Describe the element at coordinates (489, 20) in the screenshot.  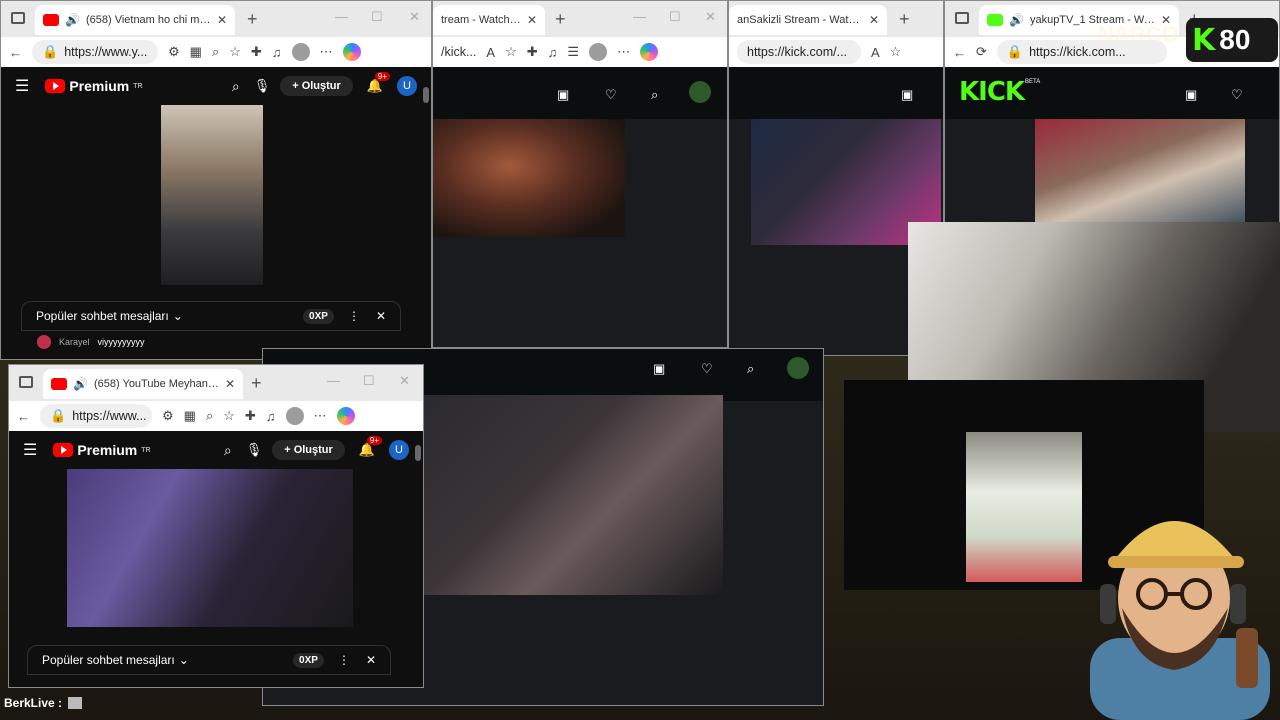
I see `tab-active: tream - Watch Live o ✕` at that location.